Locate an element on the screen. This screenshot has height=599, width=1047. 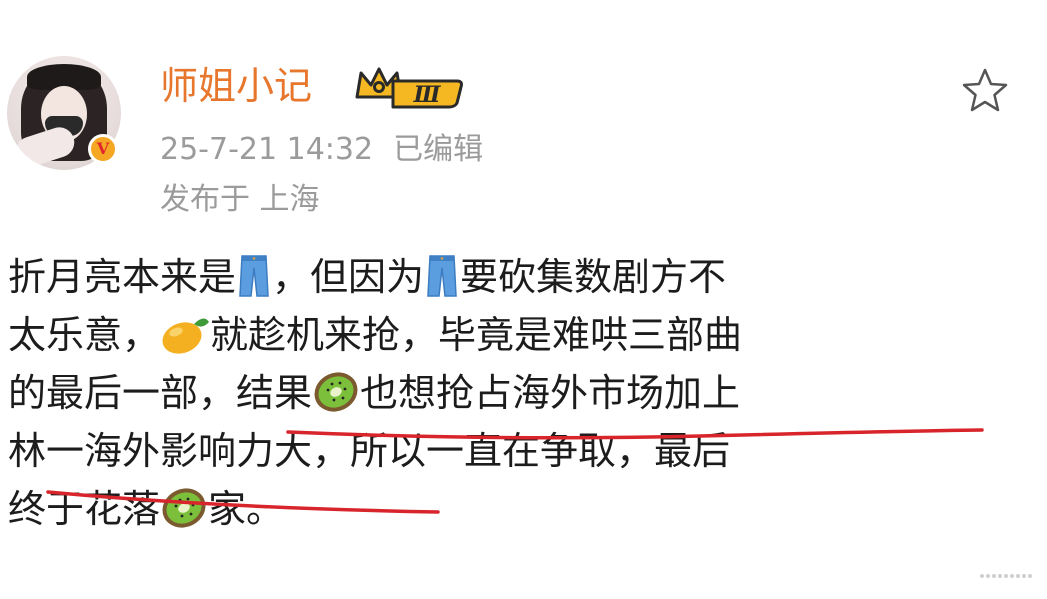
post-timestamp: 25-7-21 14:32 is located at coordinates (267, 149).